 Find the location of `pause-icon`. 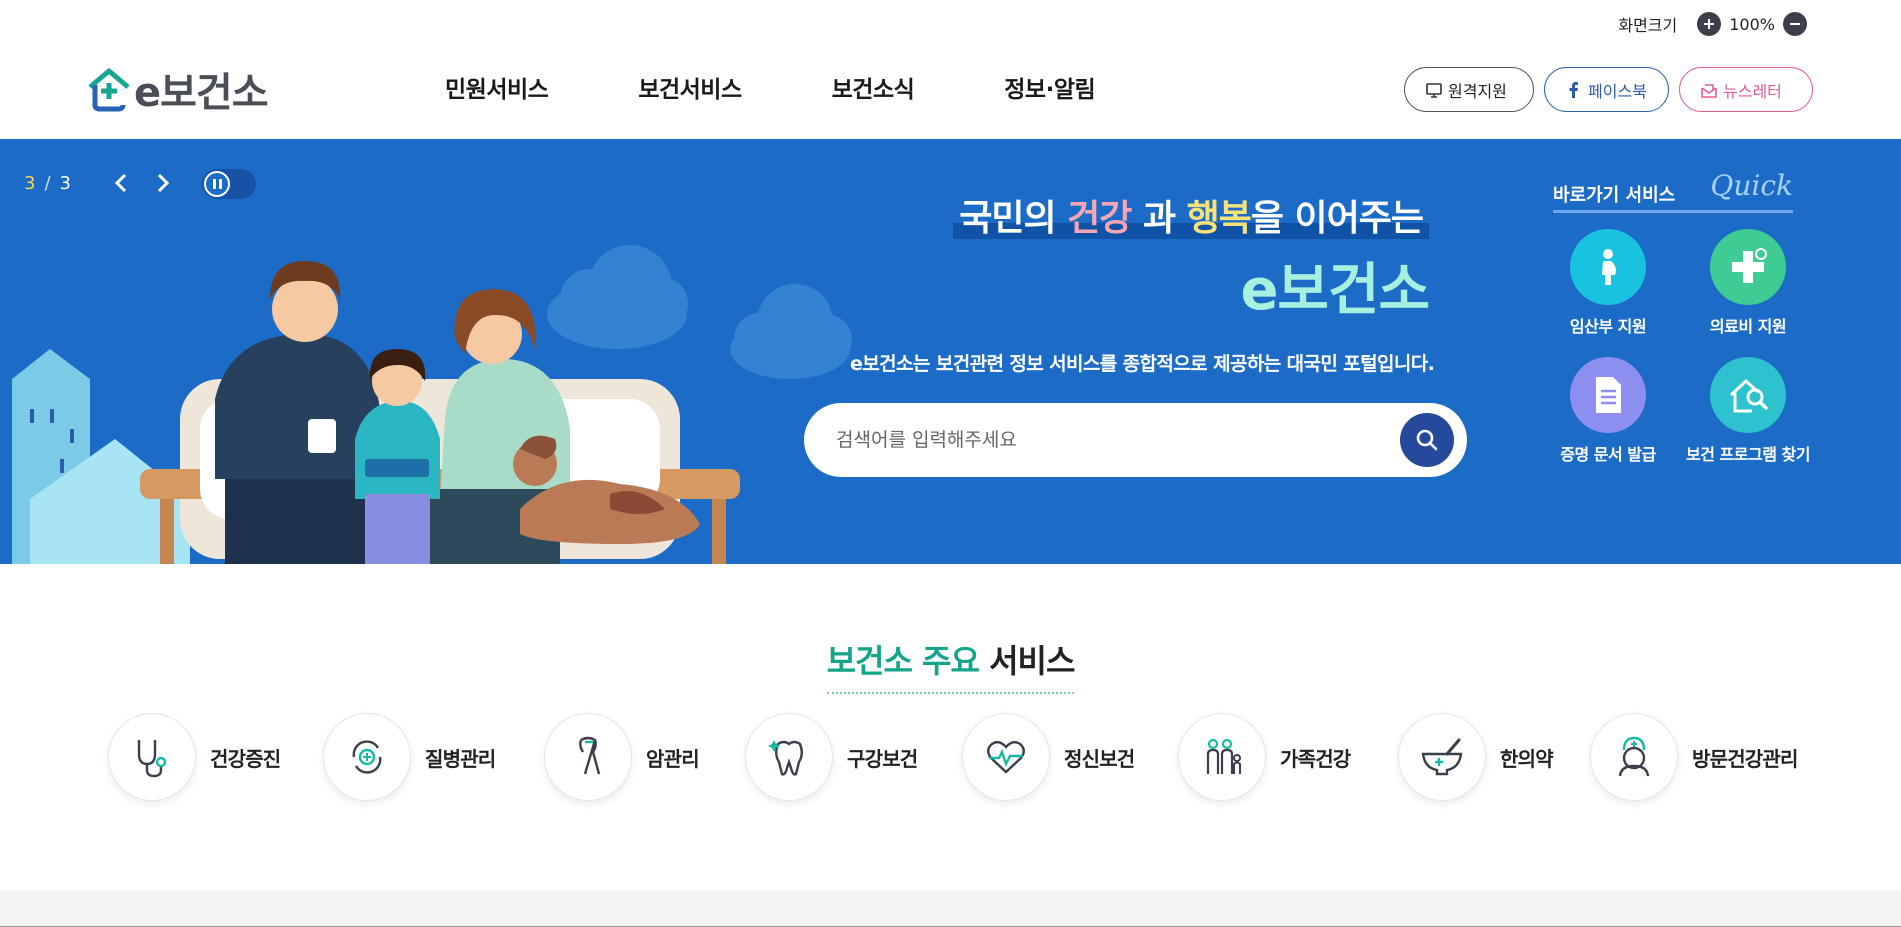

pause-icon is located at coordinates (217, 184).